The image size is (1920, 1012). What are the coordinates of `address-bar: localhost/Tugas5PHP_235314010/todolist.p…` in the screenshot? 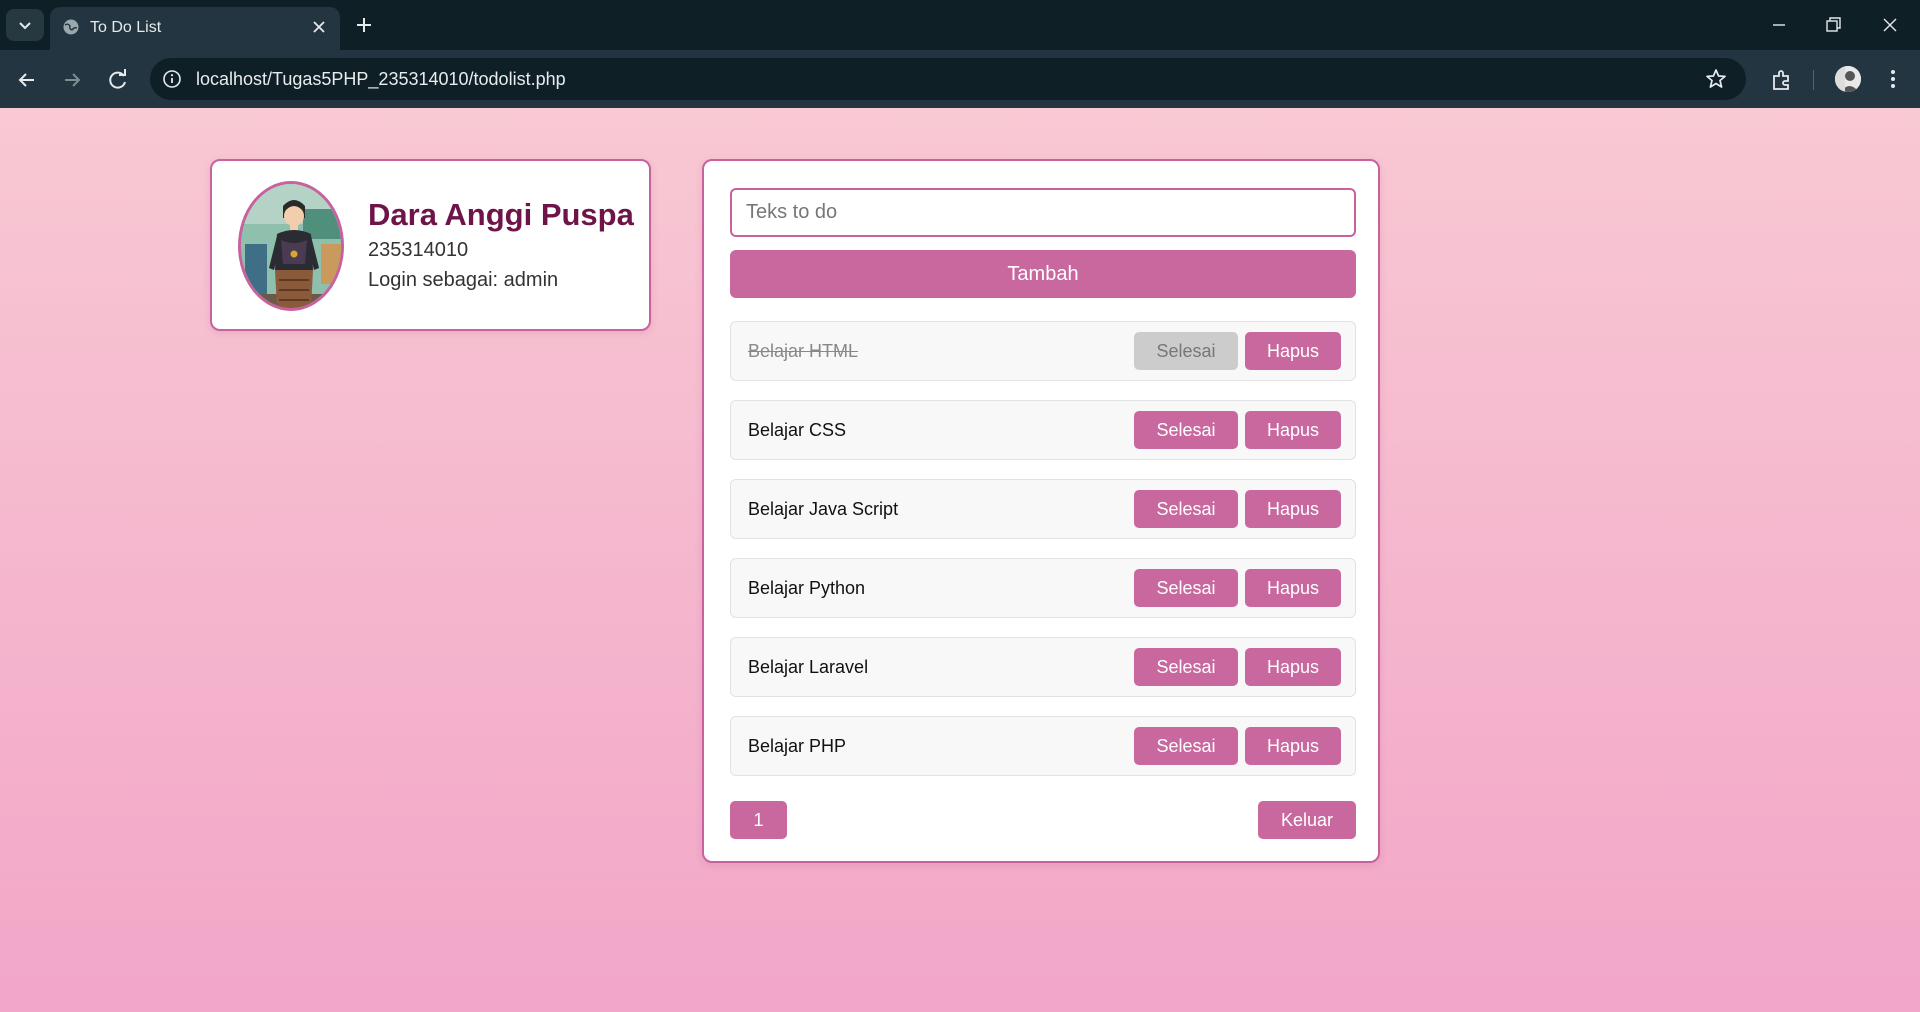 It's located at (948, 79).